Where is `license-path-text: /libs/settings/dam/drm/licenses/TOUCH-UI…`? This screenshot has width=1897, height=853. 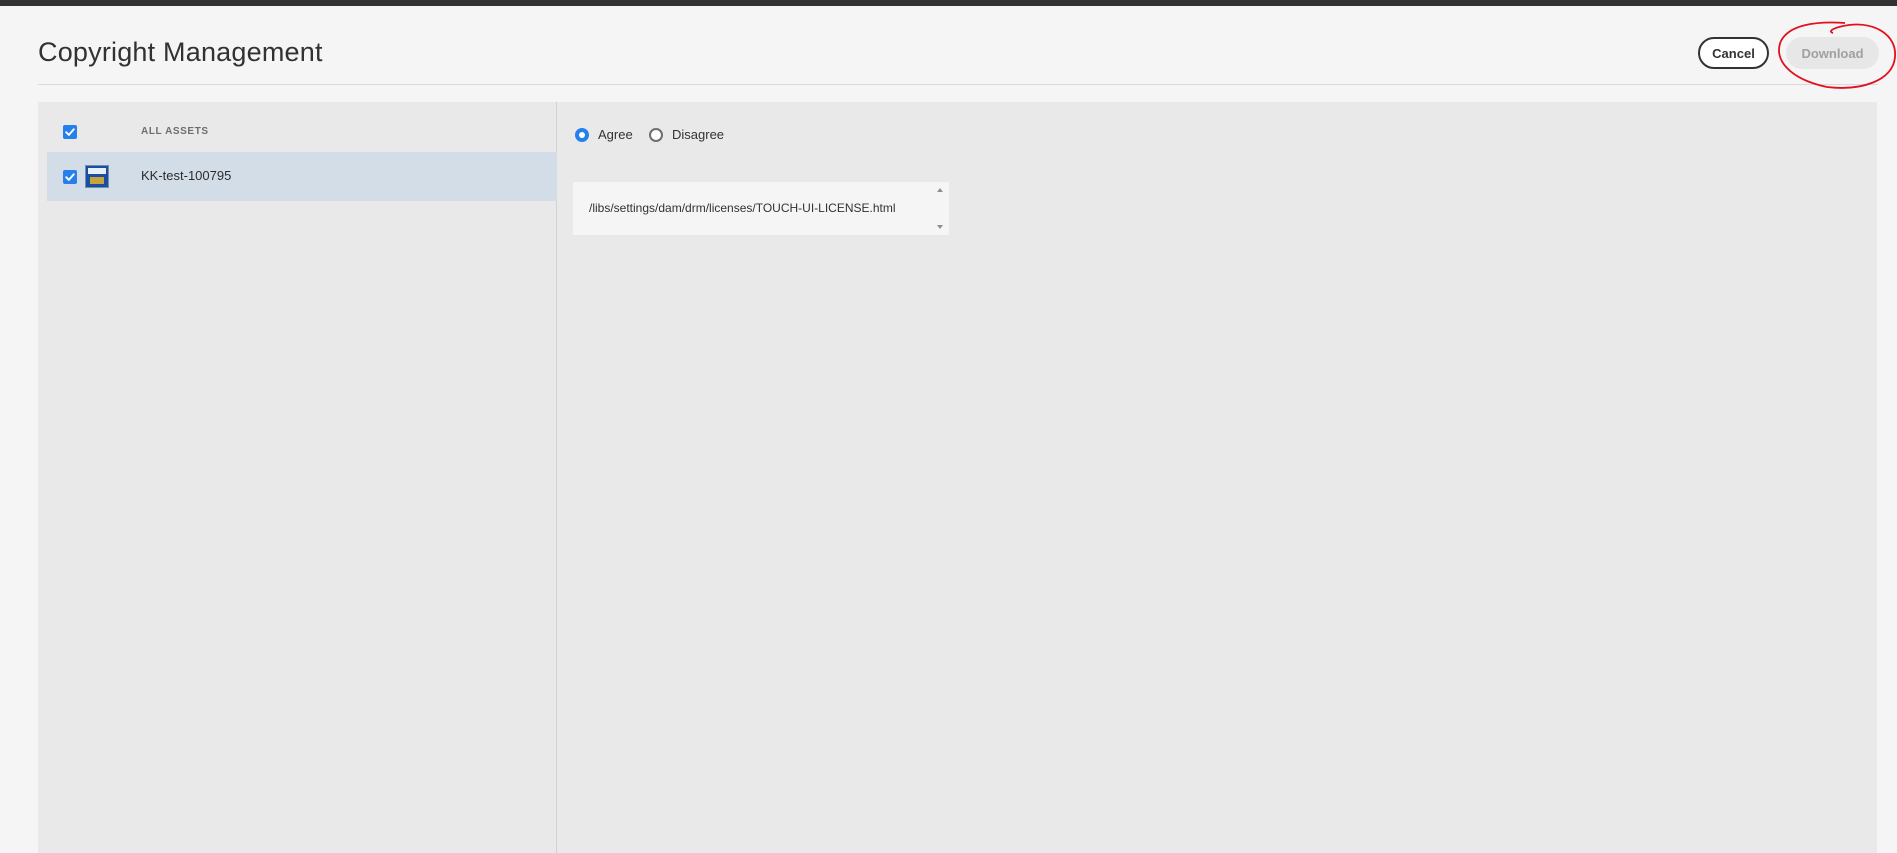 license-path-text: /libs/settings/dam/drm/licenses/TOUCH-UI… is located at coordinates (742, 208).